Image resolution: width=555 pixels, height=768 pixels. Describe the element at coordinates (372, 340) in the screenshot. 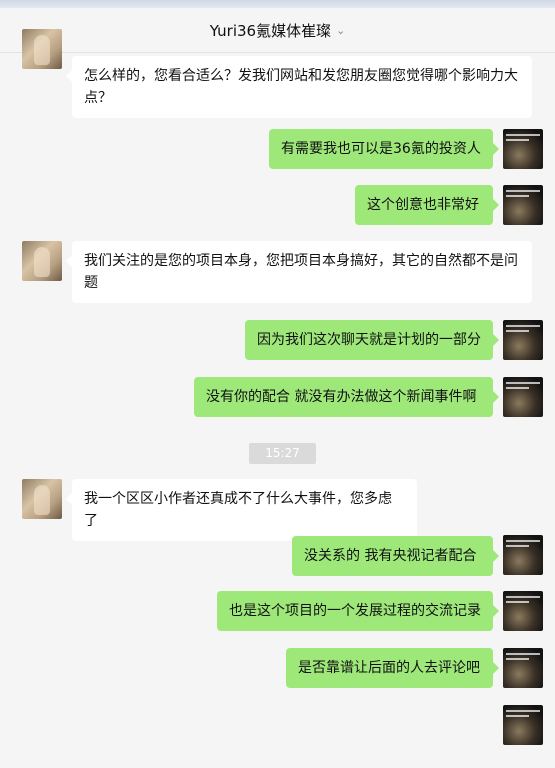

I see `outgoing-message: 因为我们这次聊天就是计划的一部分` at that location.